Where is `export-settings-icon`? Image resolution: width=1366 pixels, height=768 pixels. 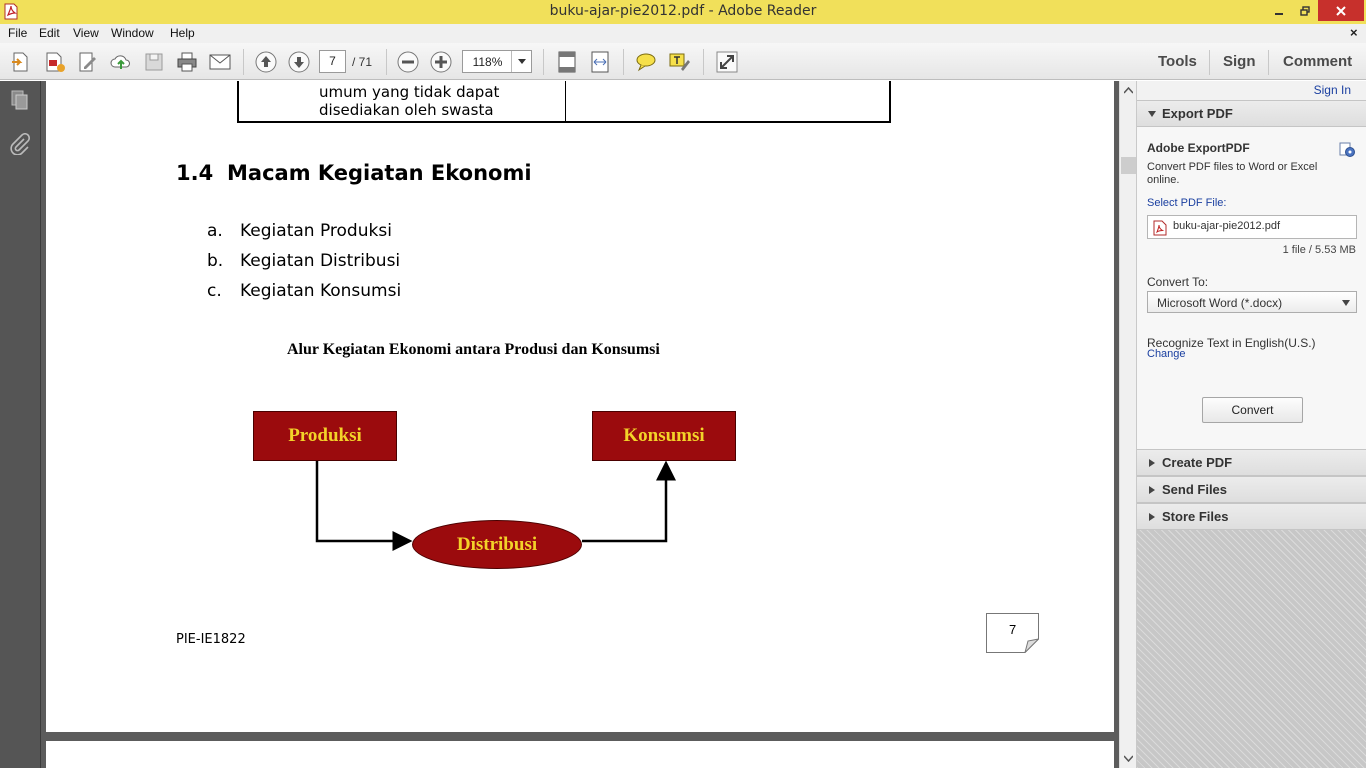
export-settings-icon is located at coordinates (1347, 149).